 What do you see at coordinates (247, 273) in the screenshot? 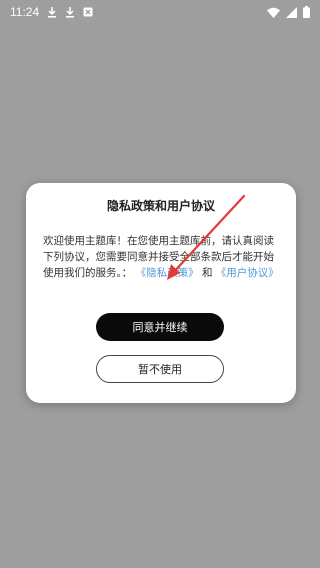
I see `user-agreement-link: 《用户协议》` at bounding box center [247, 273].